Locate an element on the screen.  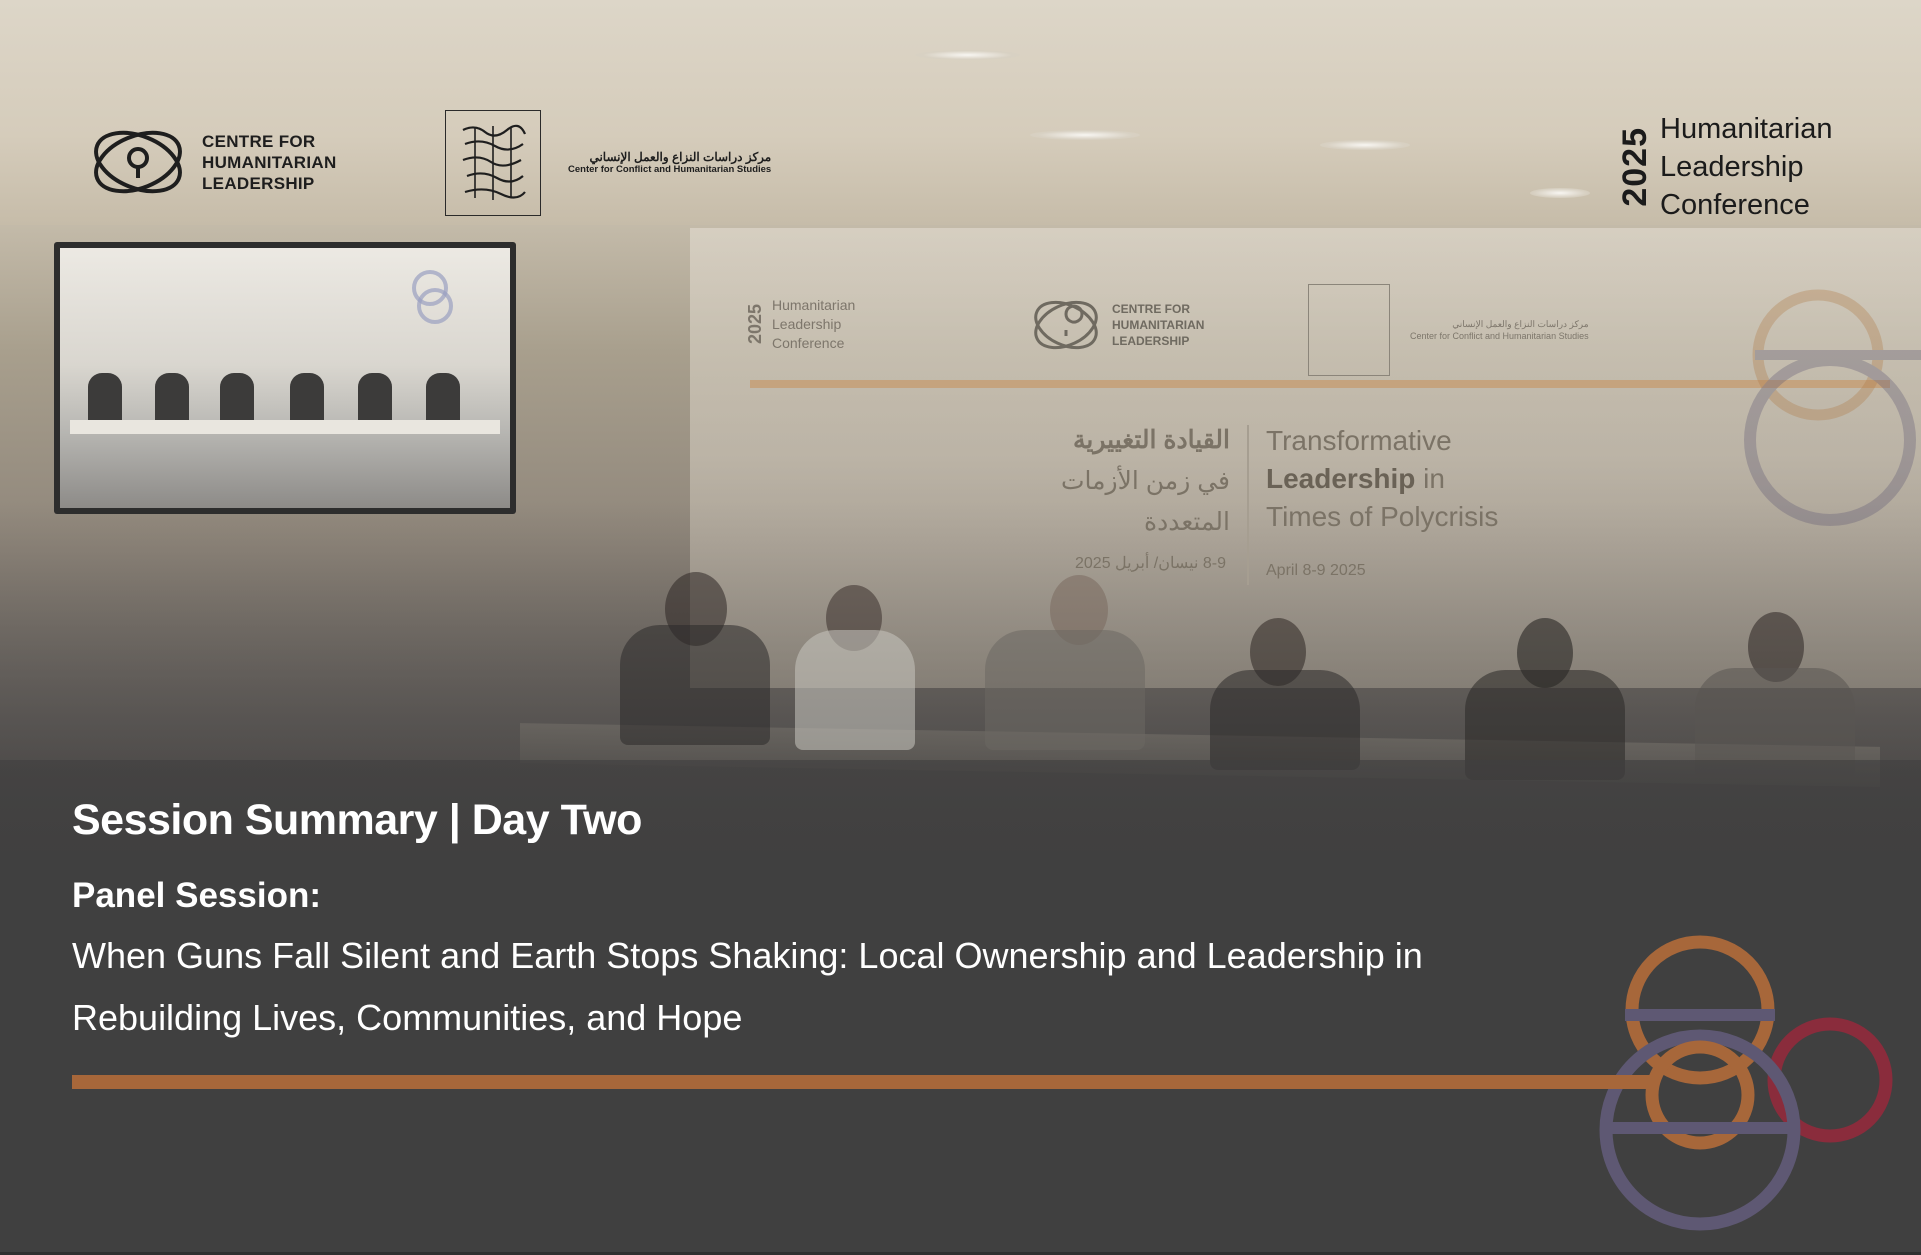
backdrop-conference-logo: 2025 Humanitarian Leadership Conference is located at coordinates (800, 324).